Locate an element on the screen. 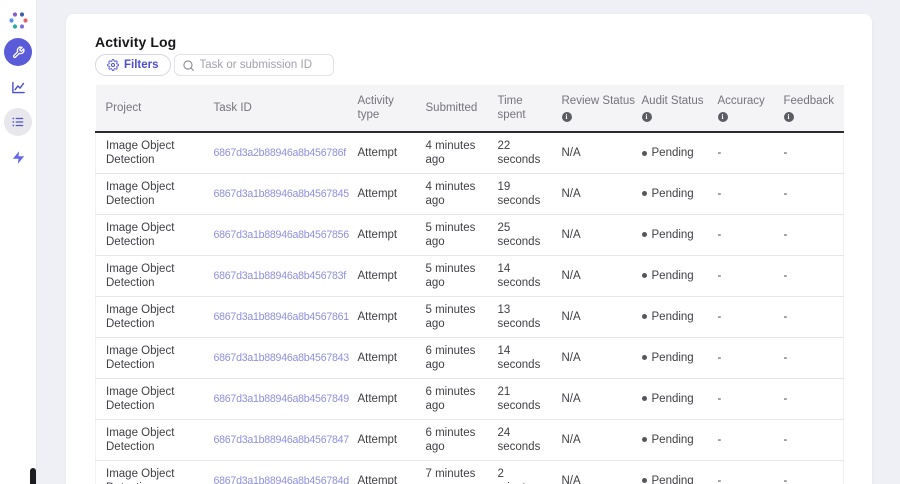 Image resolution: width=900 pixels, height=484 pixels. cell-submitted: 4 minutes ago is located at coordinates (451, 194).